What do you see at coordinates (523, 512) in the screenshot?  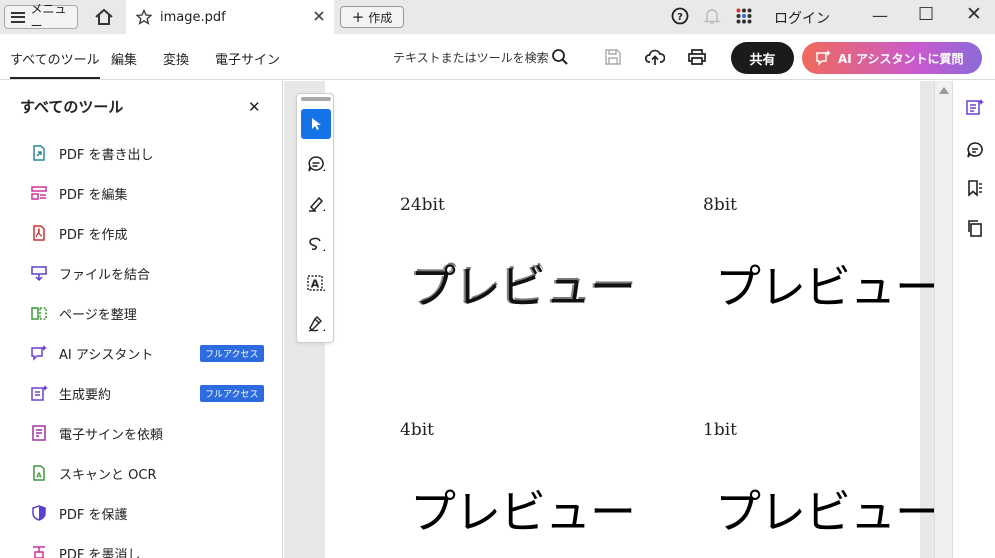 I see `preview-text-4bit: プレビュー` at bounding box center [523, 512].